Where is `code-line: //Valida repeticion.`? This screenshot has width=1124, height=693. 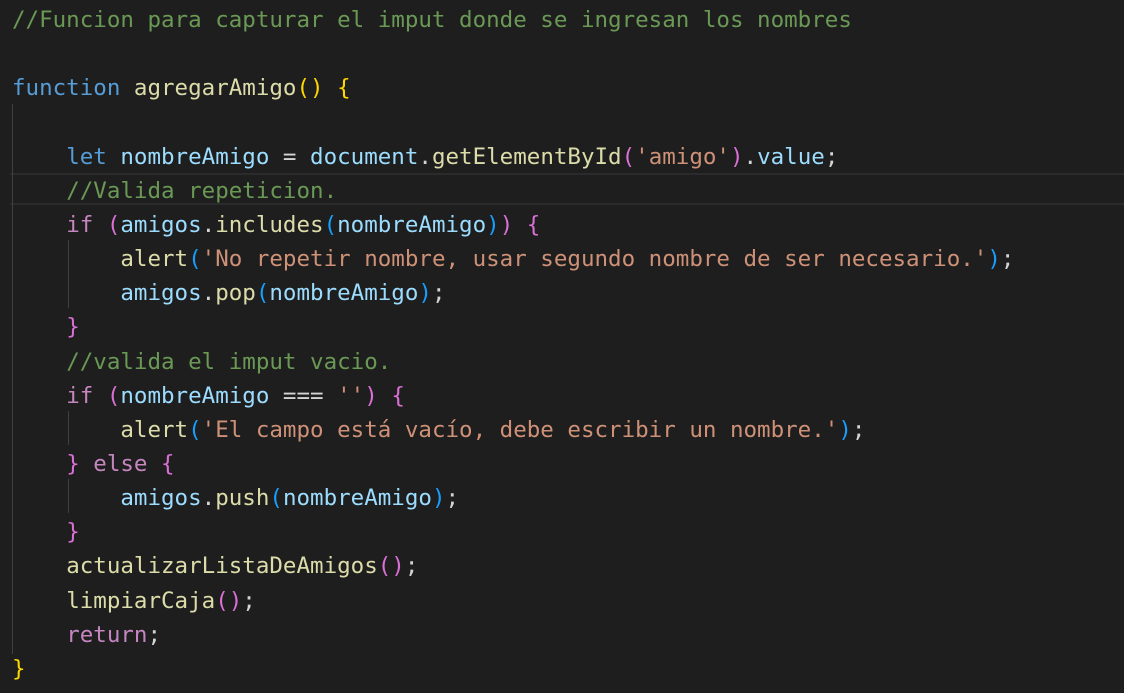 code-line: //Valida repeticion. is located at coordinates (174, 191).